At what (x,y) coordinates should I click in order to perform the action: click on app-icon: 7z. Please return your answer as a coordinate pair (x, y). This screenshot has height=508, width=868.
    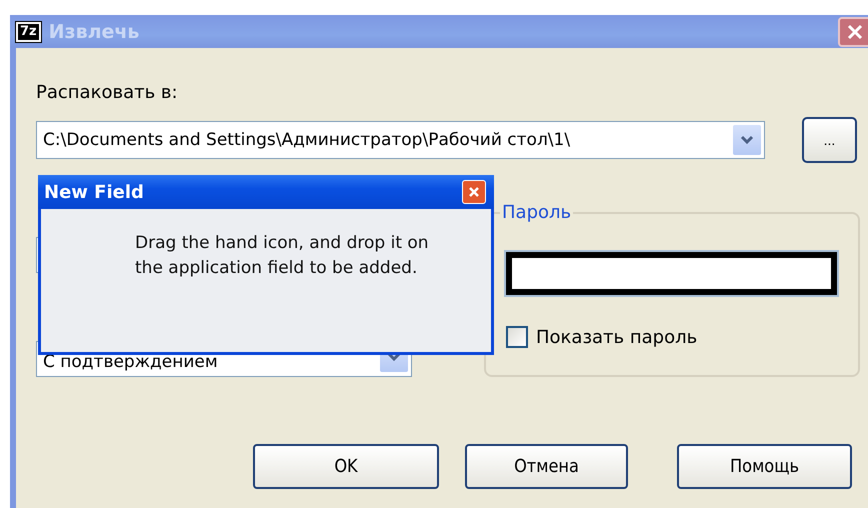
    Looking at the image, I should click on (28, 32).